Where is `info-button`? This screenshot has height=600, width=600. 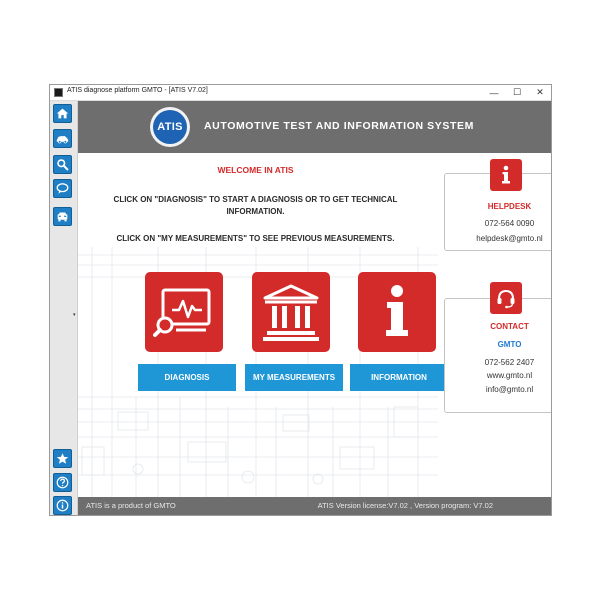
info-button is located at coordinates (62, 505).